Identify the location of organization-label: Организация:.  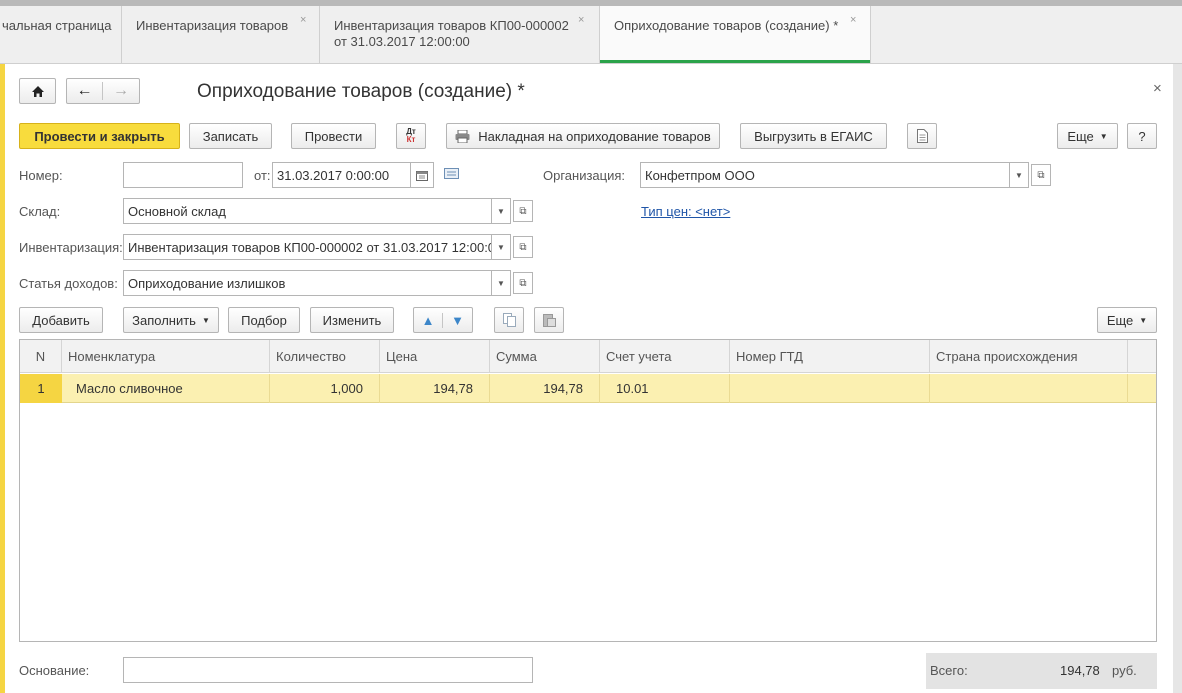
(584, 175).